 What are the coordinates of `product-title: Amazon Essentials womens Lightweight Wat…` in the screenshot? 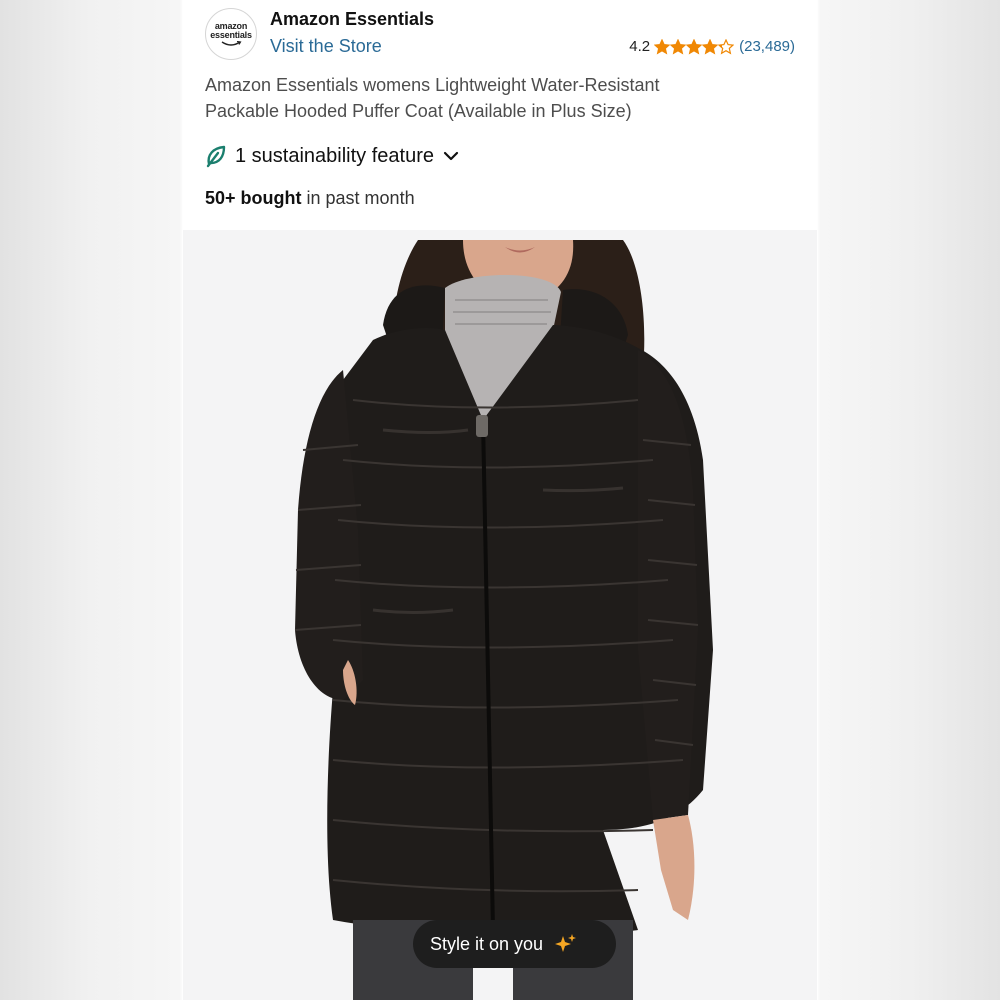 It's located at (485, 98).